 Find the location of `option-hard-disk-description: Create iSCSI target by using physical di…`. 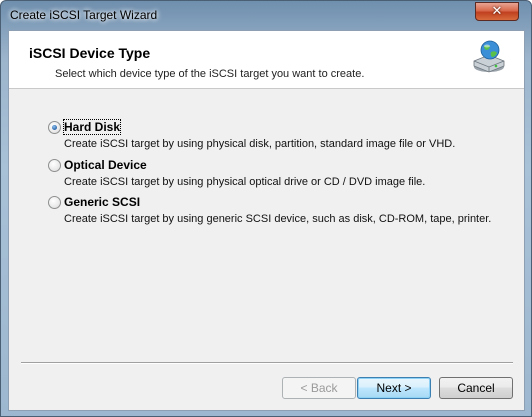

option-hard-disk-description: Create iSCSI target by using physical di… is located at coordinates (260, 144).